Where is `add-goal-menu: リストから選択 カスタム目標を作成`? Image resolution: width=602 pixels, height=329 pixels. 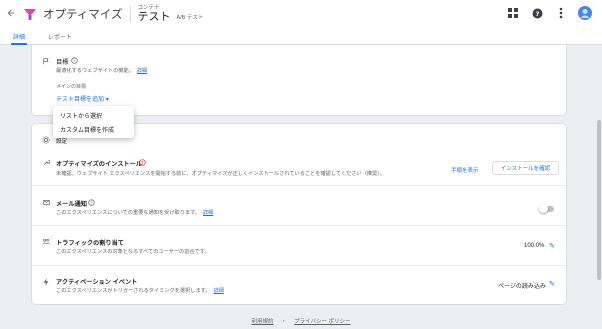
add-goal-menu: リストから選択 カスタム目標を作成 is located at coordinates (93, 122).